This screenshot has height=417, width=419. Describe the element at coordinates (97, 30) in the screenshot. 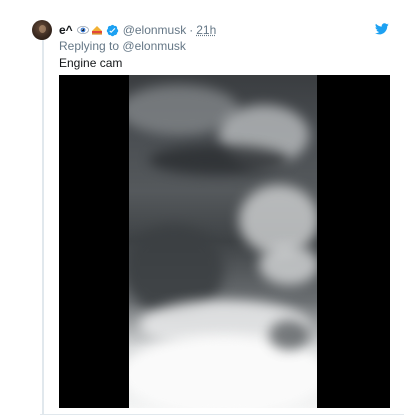

I see `sandwich-emoji-icon` at that location.